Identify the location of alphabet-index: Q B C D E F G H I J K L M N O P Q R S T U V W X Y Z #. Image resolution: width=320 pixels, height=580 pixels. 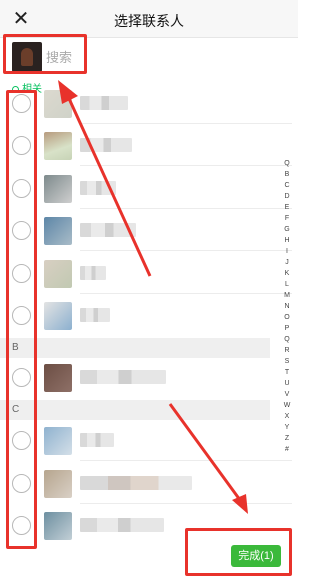
(287, 306).